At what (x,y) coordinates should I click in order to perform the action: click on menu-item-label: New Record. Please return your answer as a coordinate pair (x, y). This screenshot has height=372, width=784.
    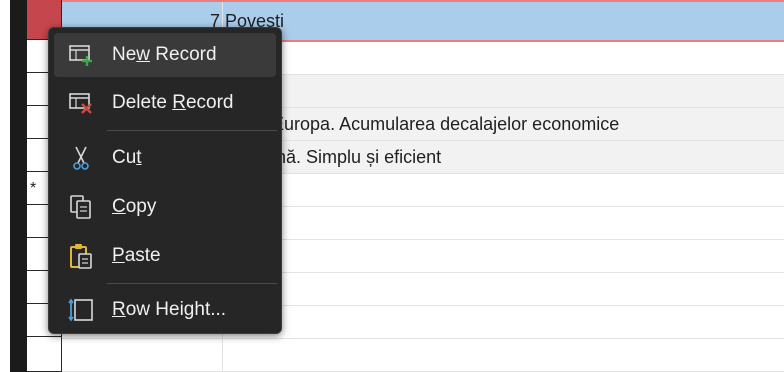
    Looking at the image, I should click on (164, 54).